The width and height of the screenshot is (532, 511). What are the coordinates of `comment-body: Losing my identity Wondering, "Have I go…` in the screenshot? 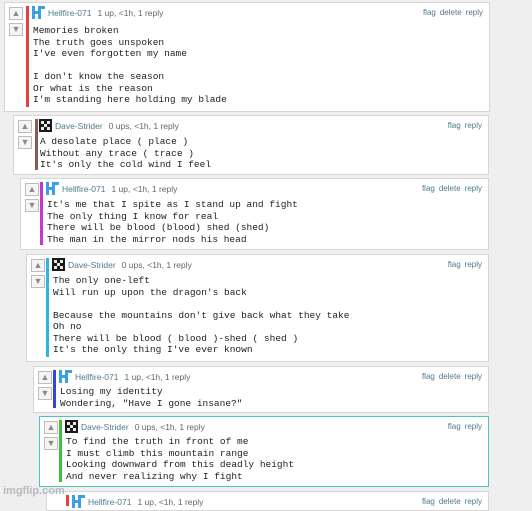 It's located at (151, 397).